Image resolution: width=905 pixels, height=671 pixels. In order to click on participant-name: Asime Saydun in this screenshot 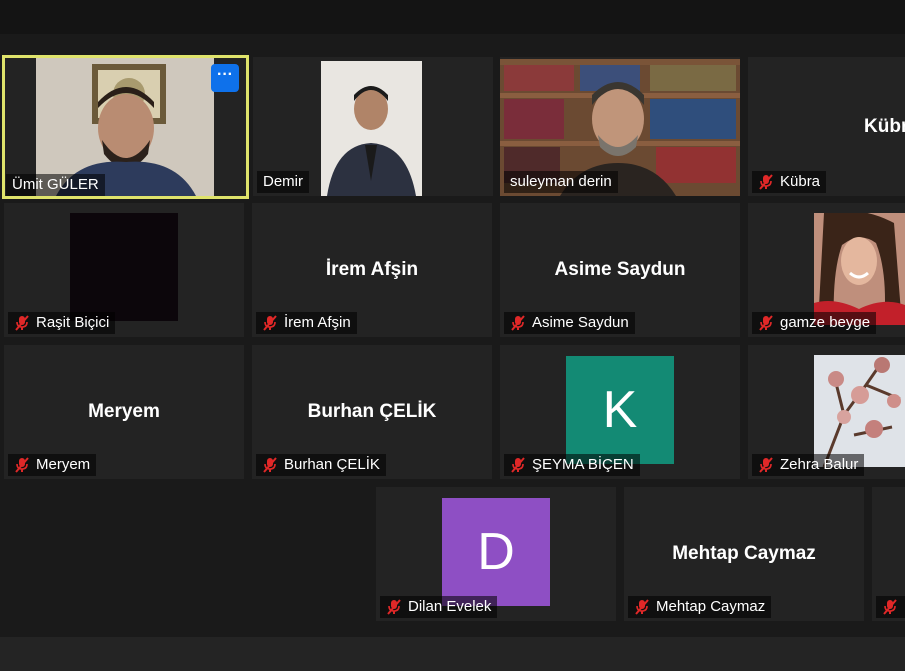, I will do `click(580, 322)`.